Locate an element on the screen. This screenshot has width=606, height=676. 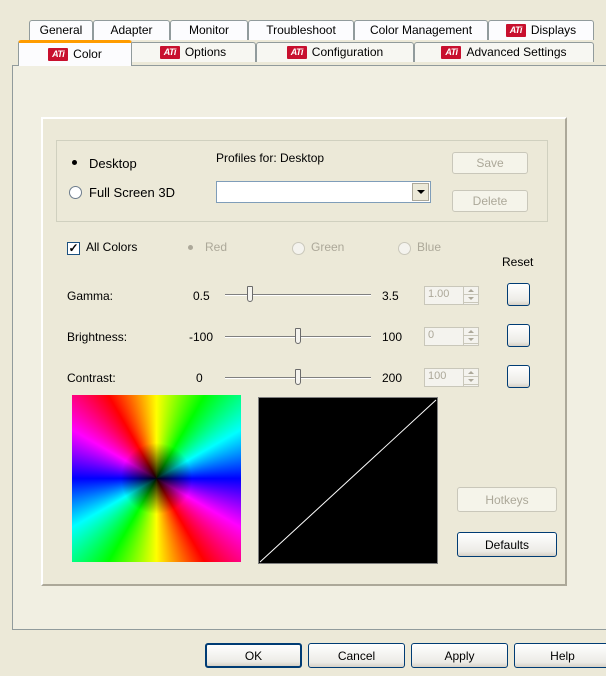
contrast-label: Contrast: is located at coordinates (91, 378).